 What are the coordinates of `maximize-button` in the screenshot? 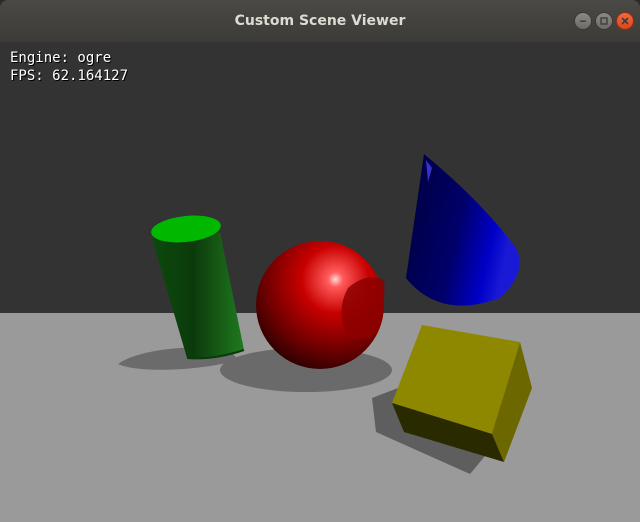 It's located at (604, 21).